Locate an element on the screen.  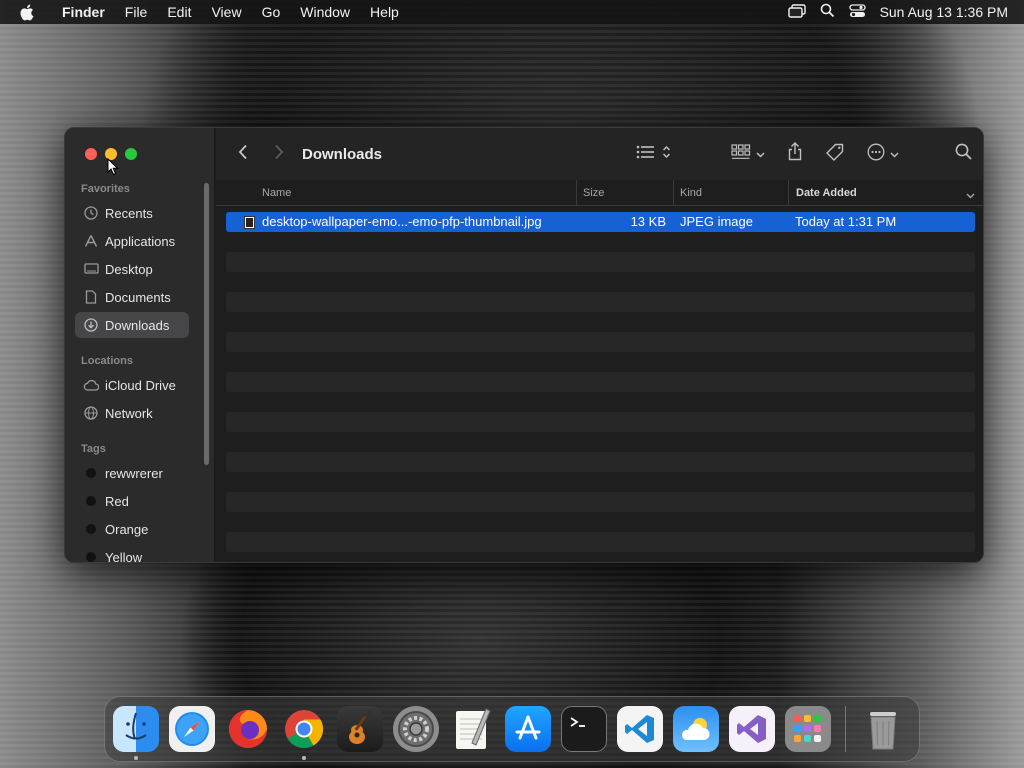
forward-button is located at coordinates (279, 154).